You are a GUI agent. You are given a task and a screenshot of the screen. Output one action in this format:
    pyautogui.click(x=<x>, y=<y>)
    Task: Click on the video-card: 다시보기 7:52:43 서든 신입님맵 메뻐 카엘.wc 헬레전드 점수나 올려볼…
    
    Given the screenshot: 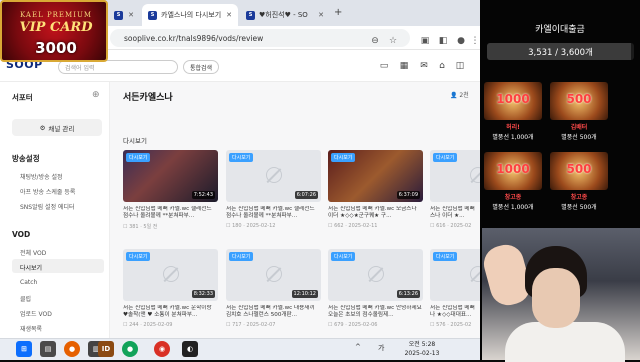 What is the action you would take?
    pyautogui.click(x=170, y=190)
    